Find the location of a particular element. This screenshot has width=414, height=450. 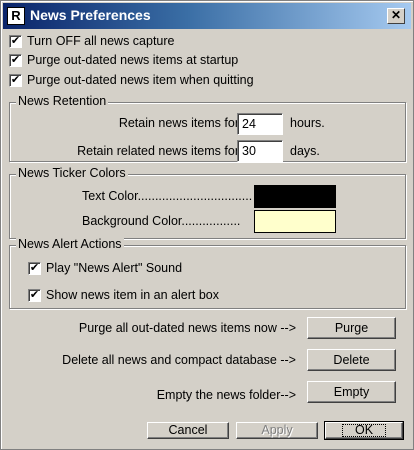

ticker-colors-title: News Ticker Colors is located at coordinates (72, 173).